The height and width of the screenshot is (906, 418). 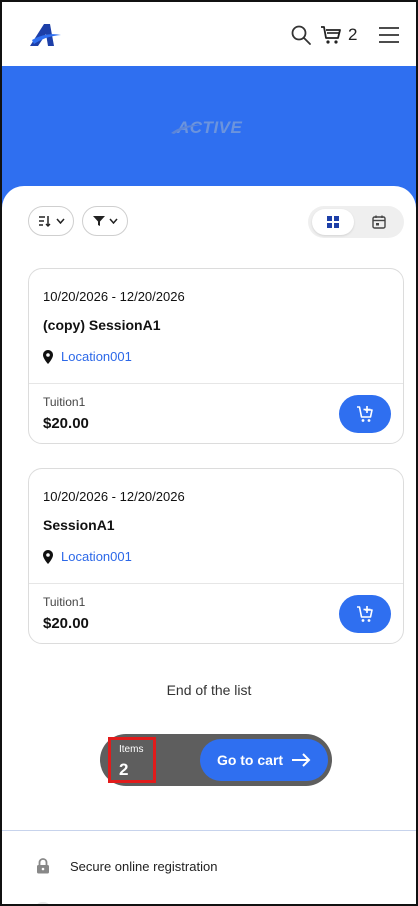 I want to click on active-banner-logo: ACTIVE, so click(x=206, y=128).